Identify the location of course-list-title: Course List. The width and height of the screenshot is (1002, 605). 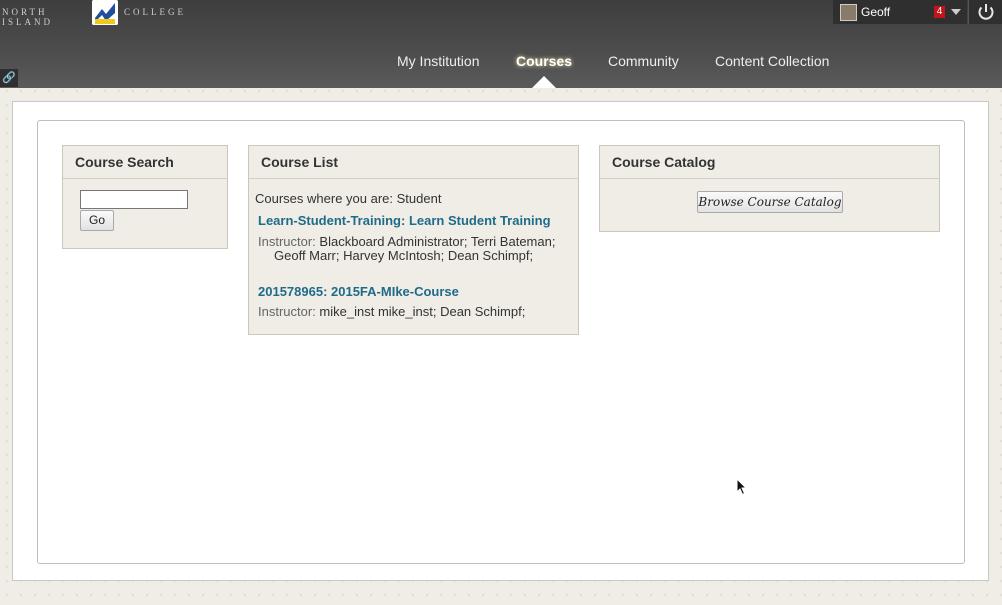
(413, 162).